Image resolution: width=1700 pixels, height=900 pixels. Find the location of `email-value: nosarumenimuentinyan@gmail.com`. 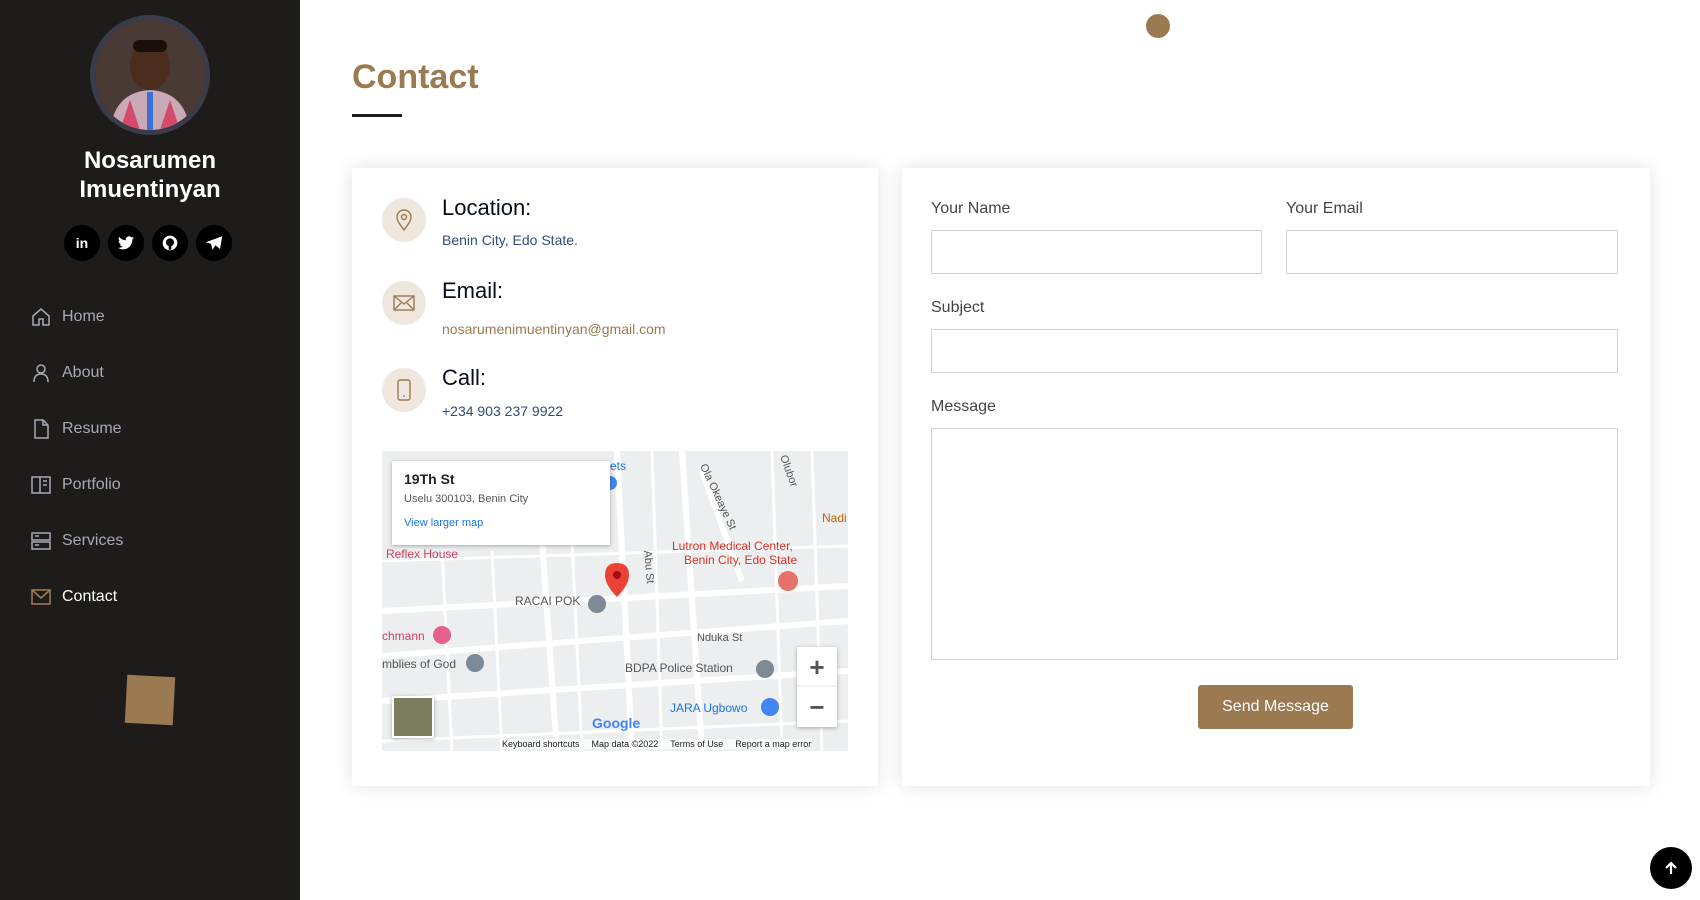

email-value: nosarumenimuentinyan@gmail.com is located at coordinates (554, 329).